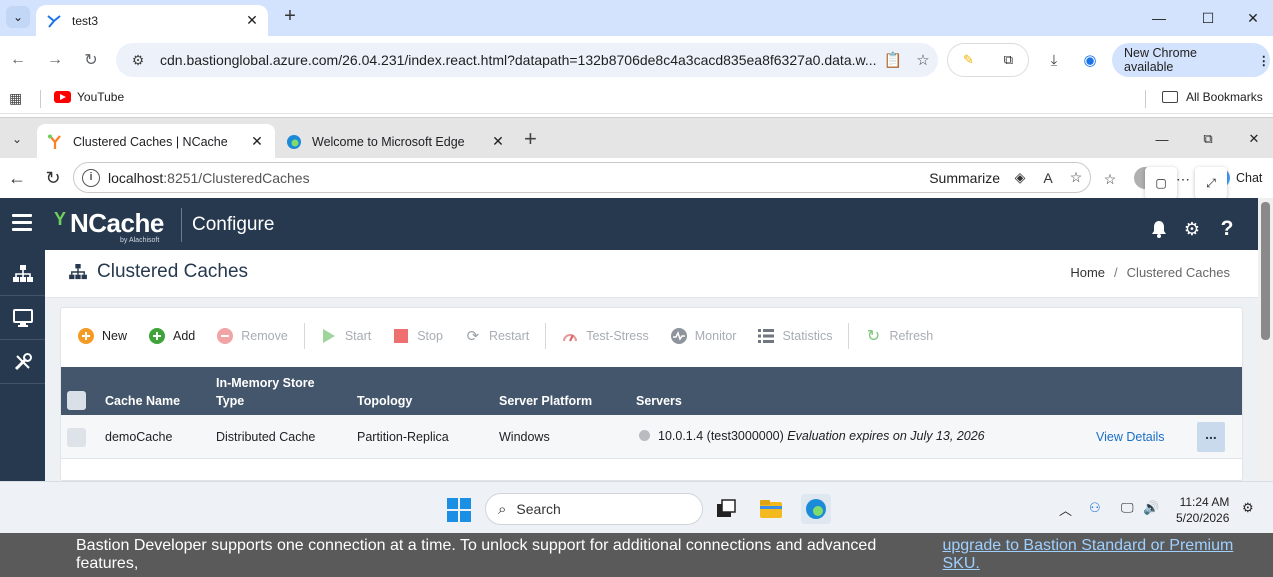  What do you see at coordinates (1265, 271) in the screenshot?
I see `scrollbar-thumb` at bounding box center [1265, 271].